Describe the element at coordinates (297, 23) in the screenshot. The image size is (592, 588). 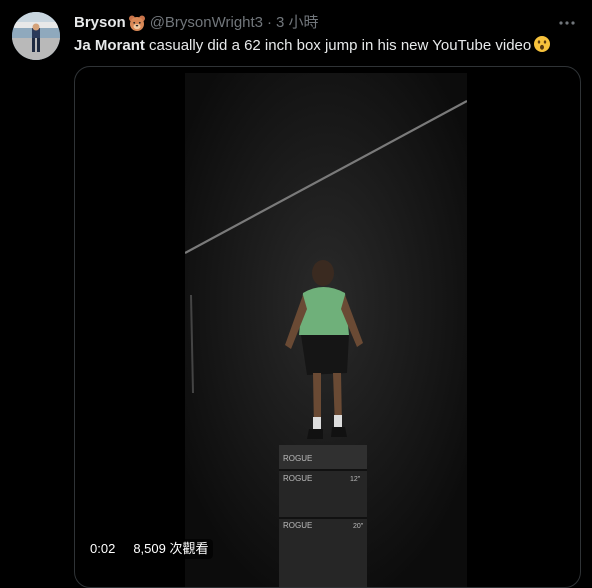
I see `timestamp: 3 小時` at that location.